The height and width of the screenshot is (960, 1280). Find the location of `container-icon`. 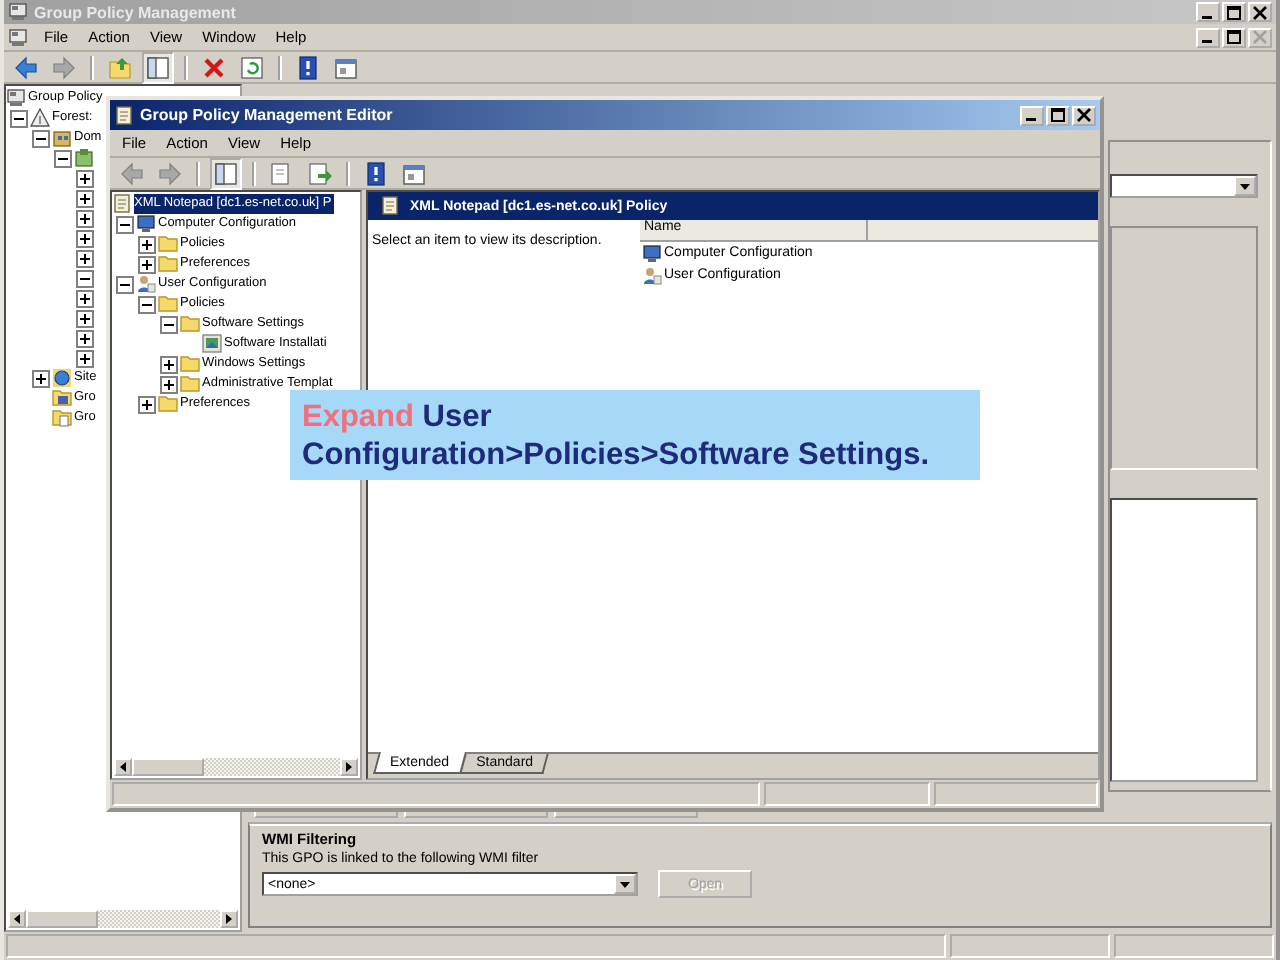

container-icon is located at coordinates (84, 158).